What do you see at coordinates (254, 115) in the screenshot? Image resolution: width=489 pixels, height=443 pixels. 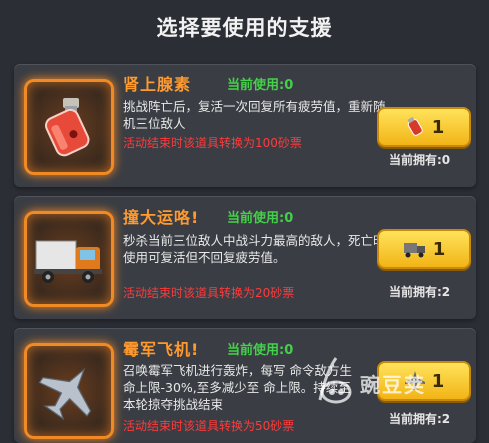 I see `support-description: 挑战阵亡后，复活一次回复所有疲劳值，重新随机三位敌人` at bounding box center [254, 115].